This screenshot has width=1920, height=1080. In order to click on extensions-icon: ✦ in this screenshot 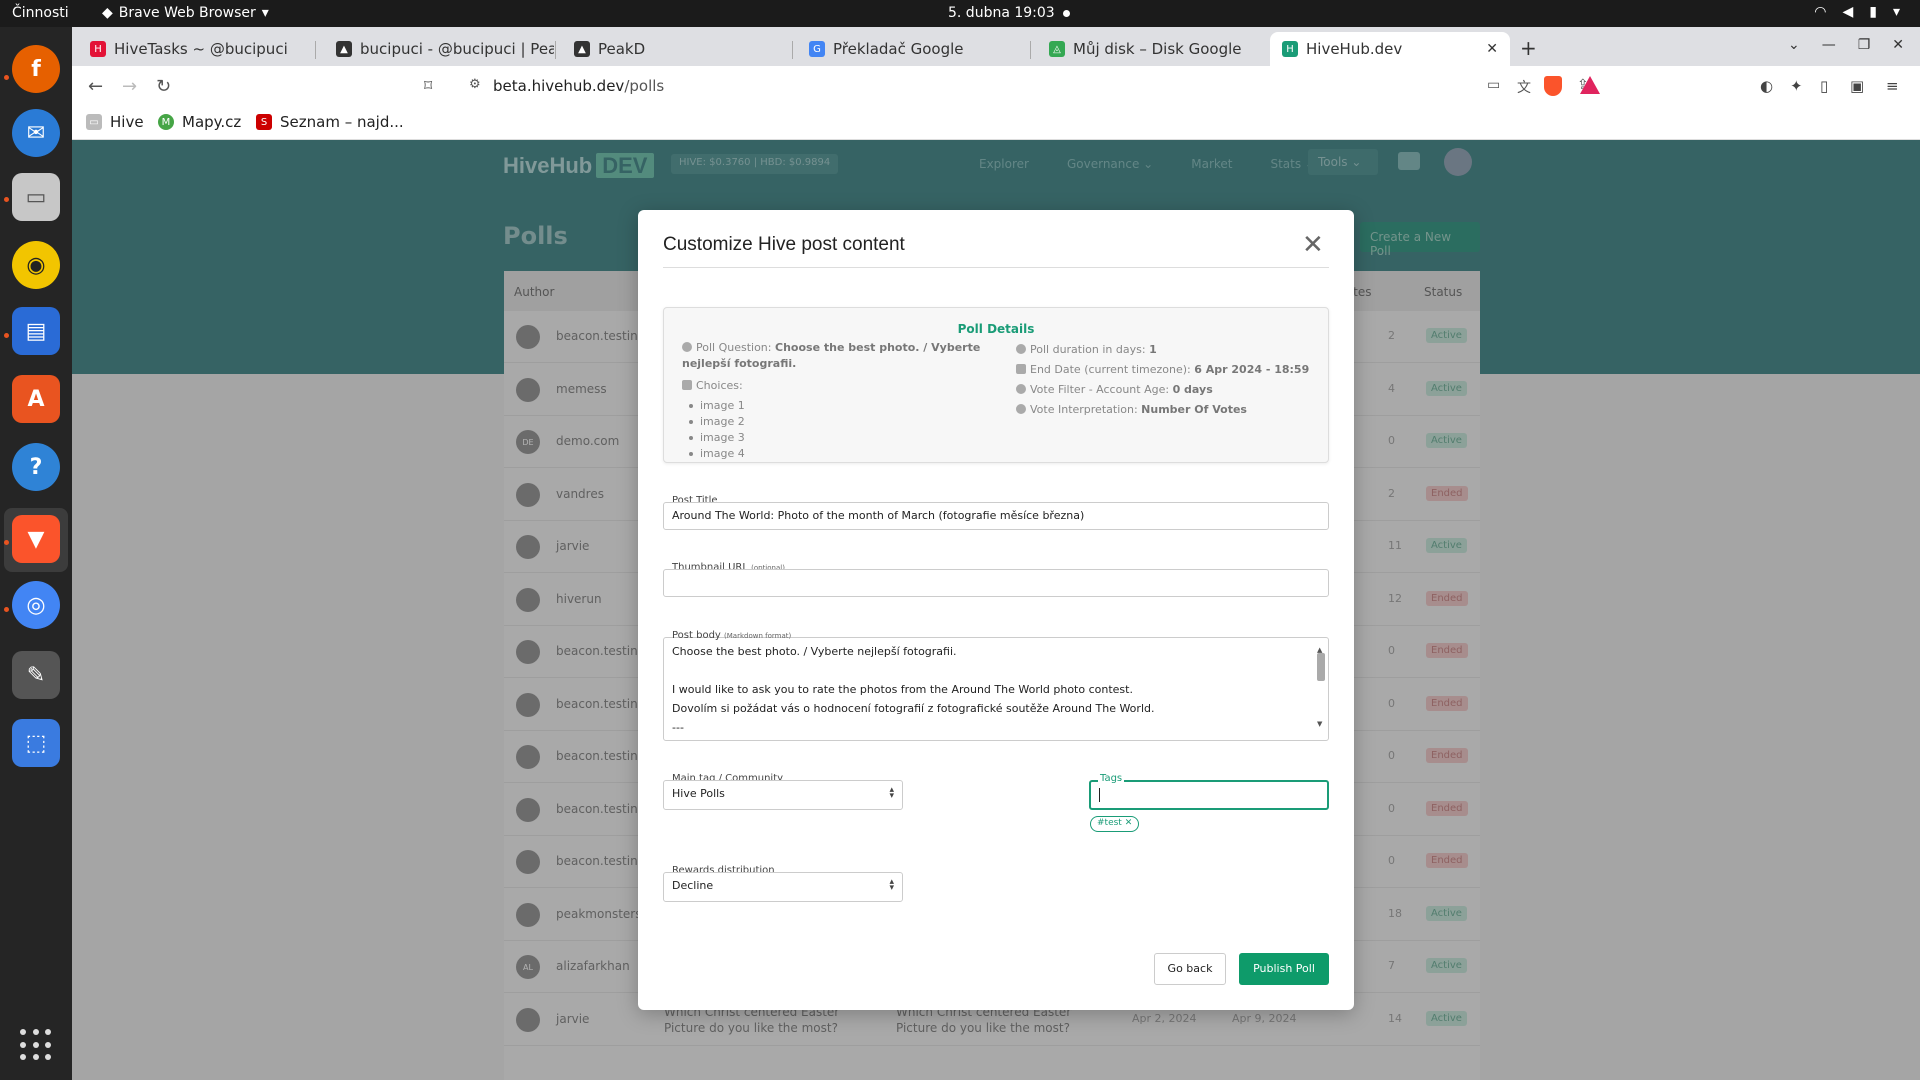, I will do `click(1796, 86)`.